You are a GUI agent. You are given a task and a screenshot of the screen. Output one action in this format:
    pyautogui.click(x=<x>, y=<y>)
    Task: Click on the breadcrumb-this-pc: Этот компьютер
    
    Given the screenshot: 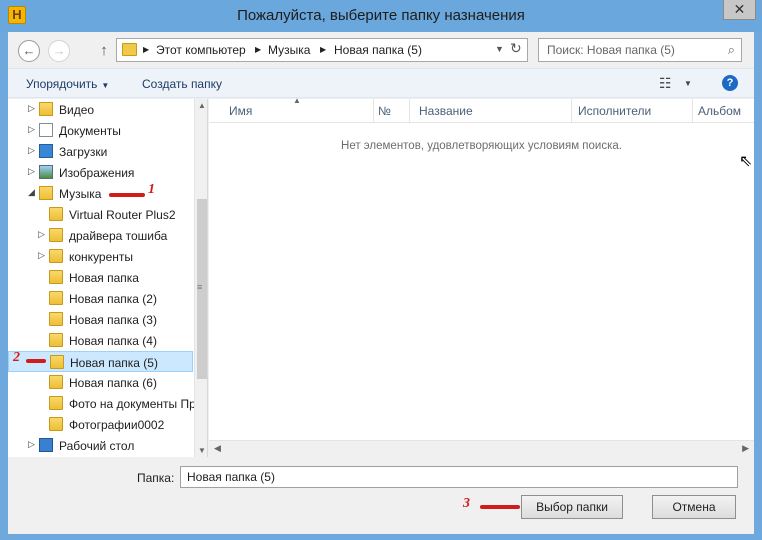 What is the action you would take?
    pyautogui.click(x=201, y=50)
    